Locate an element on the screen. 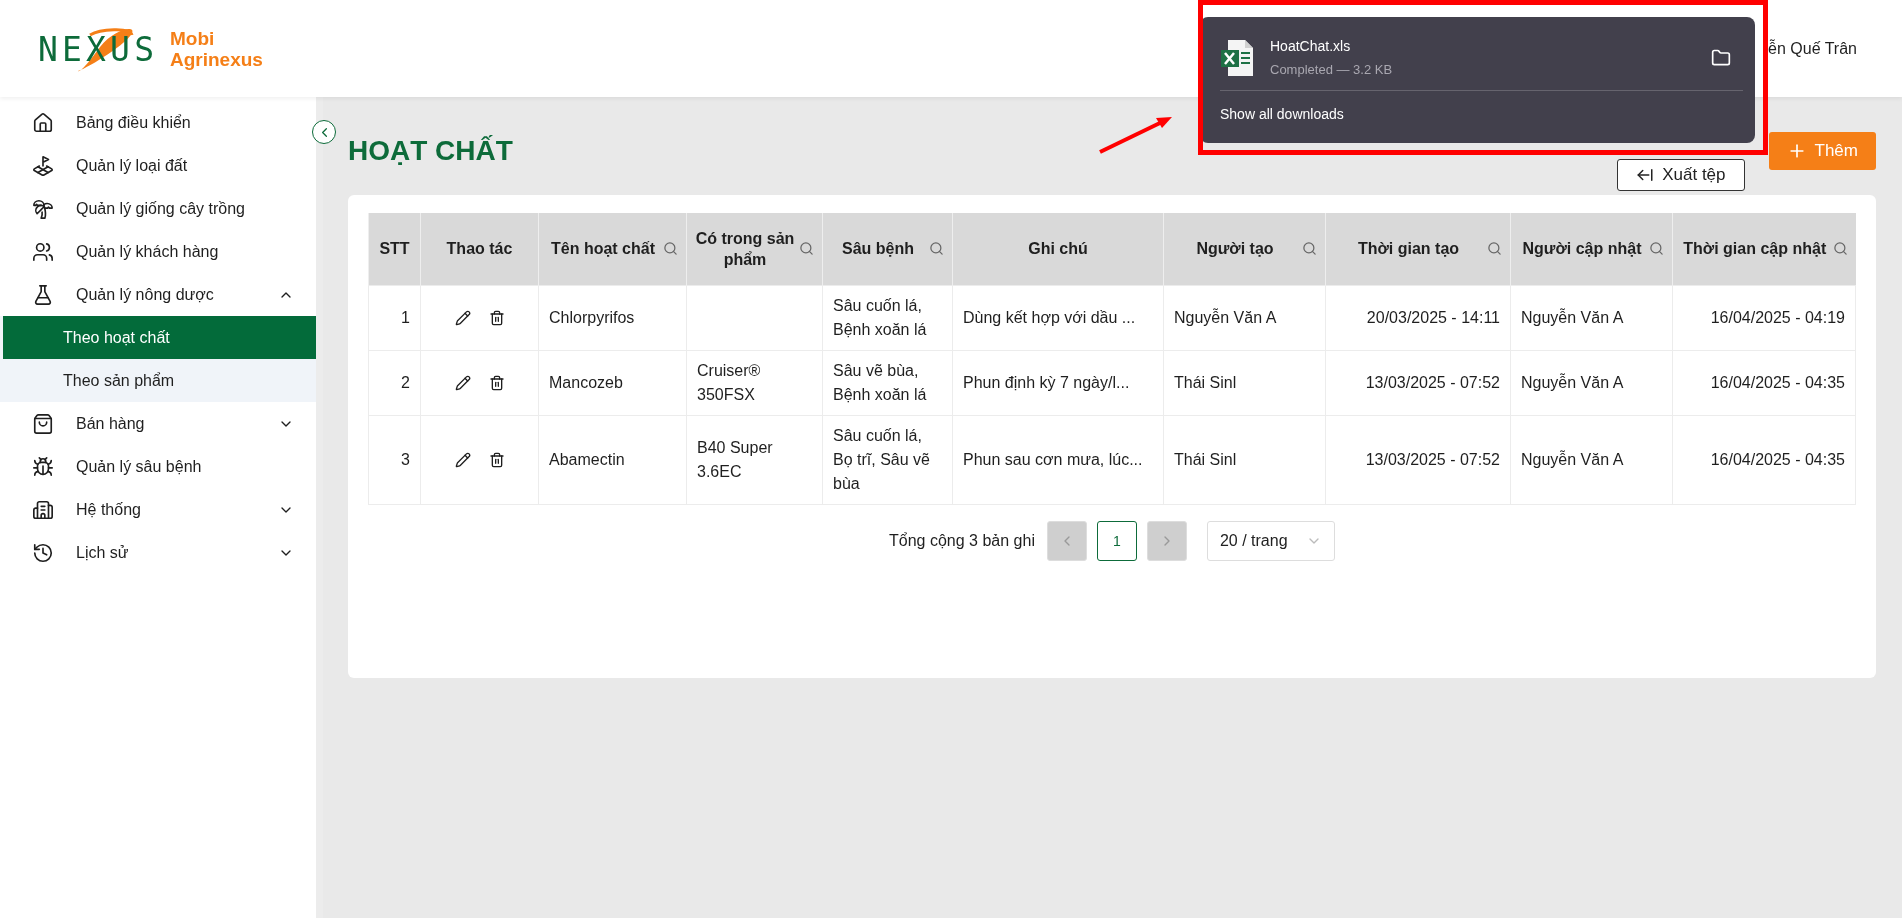 The width and height of the screenshot is (1902, 918). logo-name: Mobi is located at coordinates (193, 38).